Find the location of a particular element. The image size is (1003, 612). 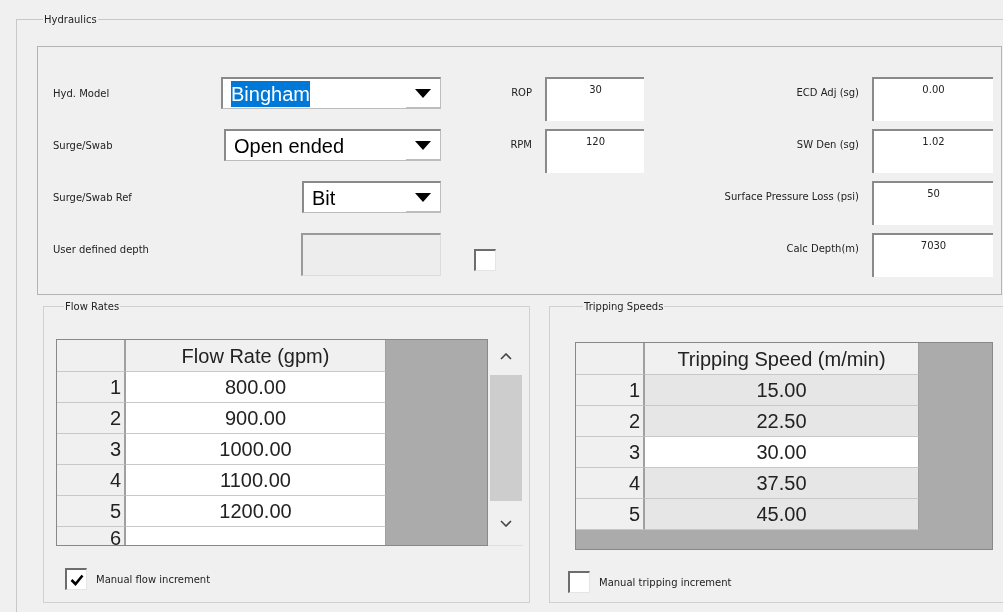

field-label: ECD Adj (sg) is located at coordinates (827, 93).